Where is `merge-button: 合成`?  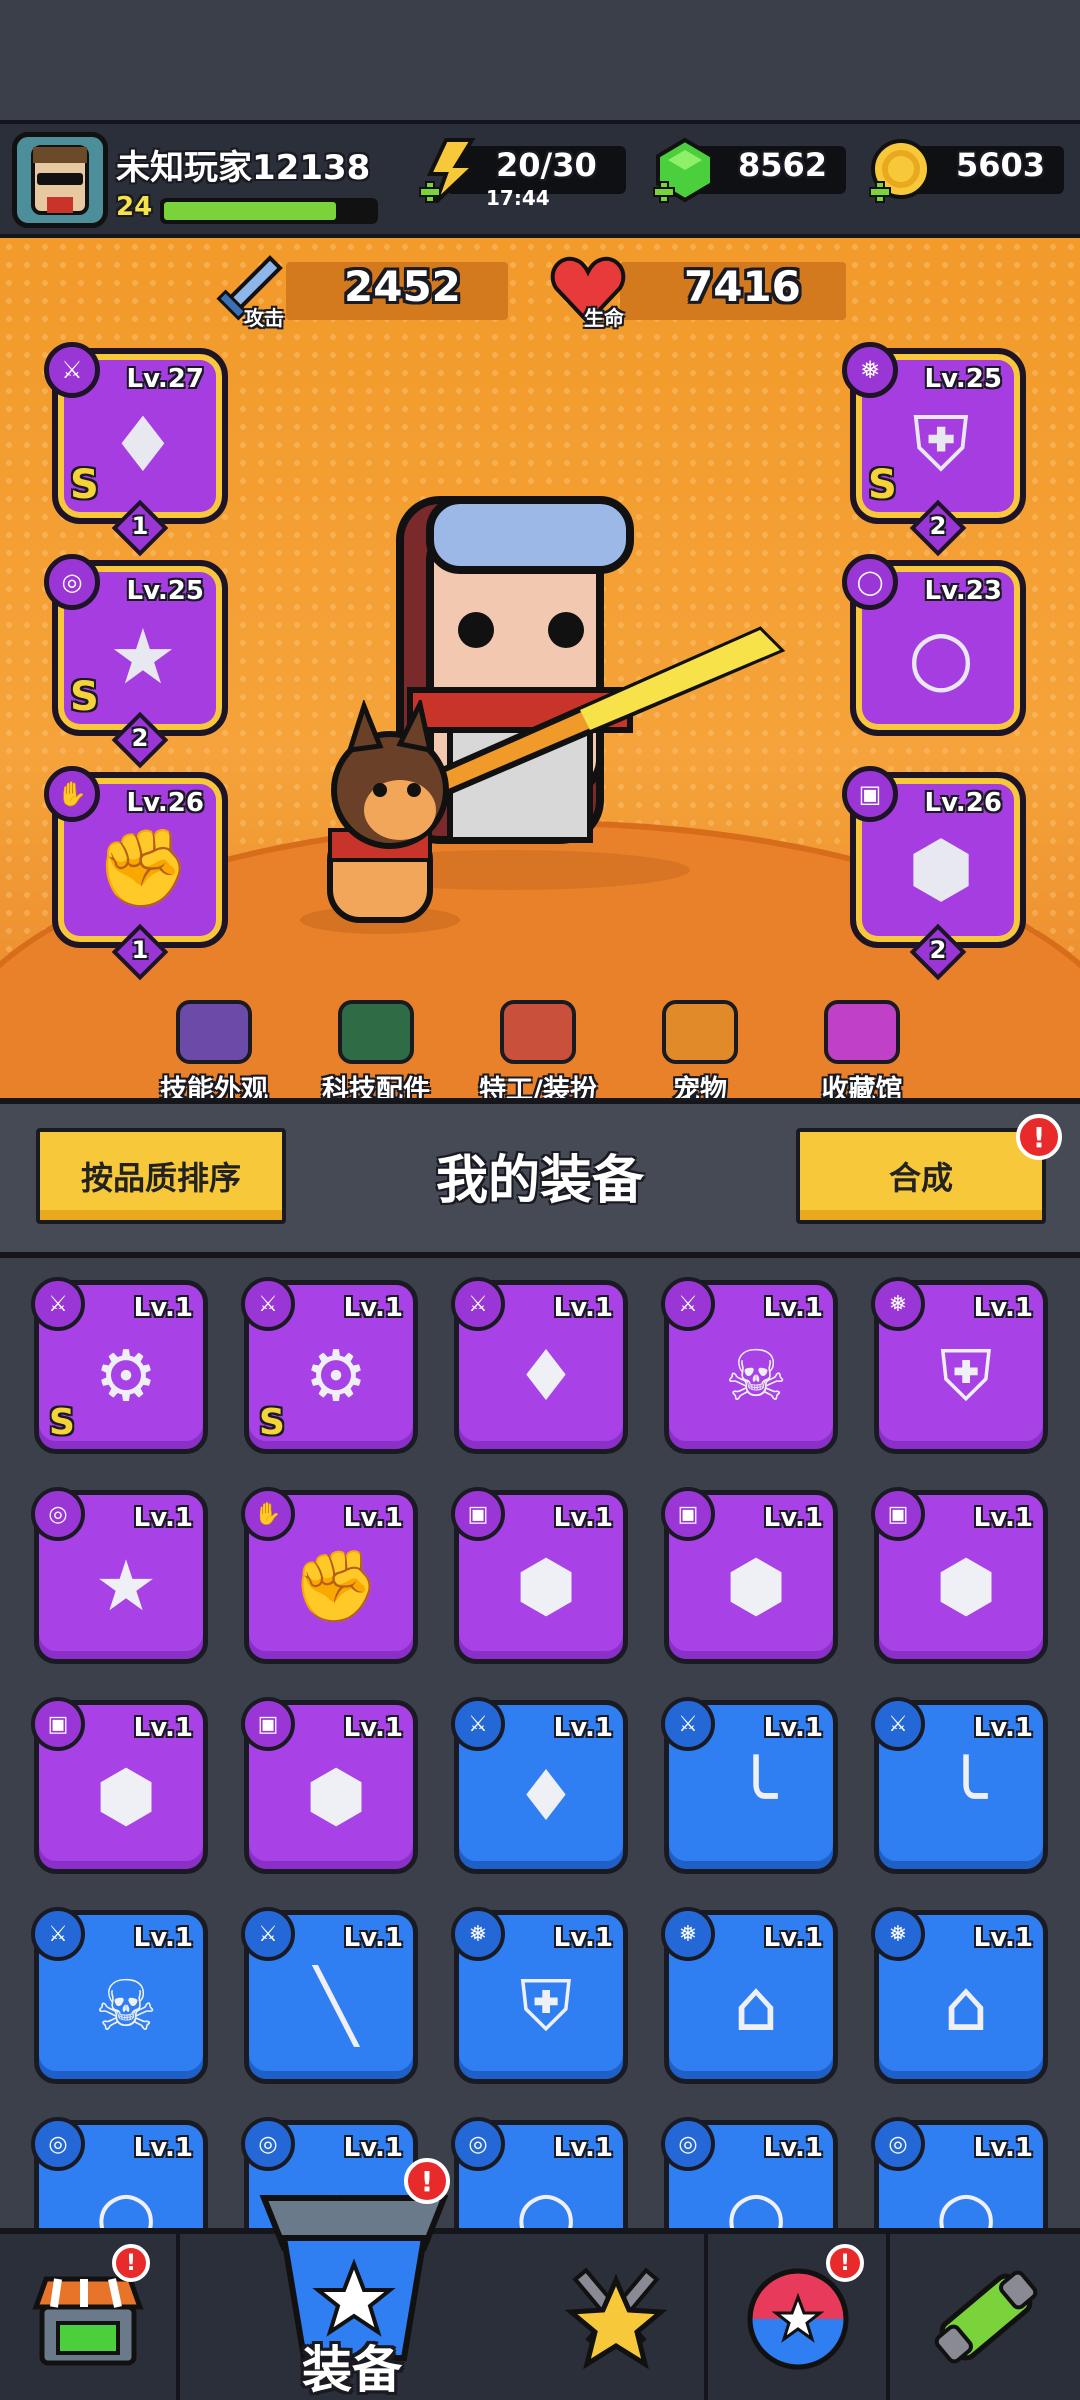 merge-button: 合成 is located at coordinates (921, 1176).